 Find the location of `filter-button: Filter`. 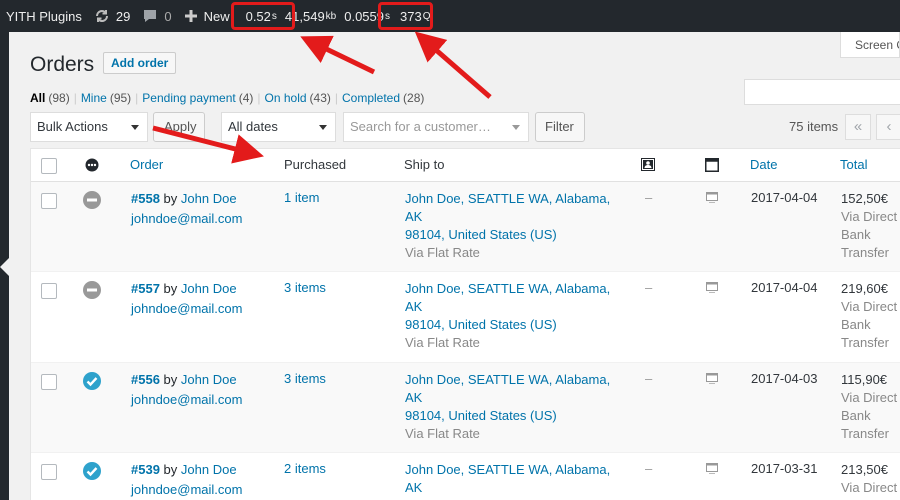

filter-button: Filter is located at coordinates (560, 127).